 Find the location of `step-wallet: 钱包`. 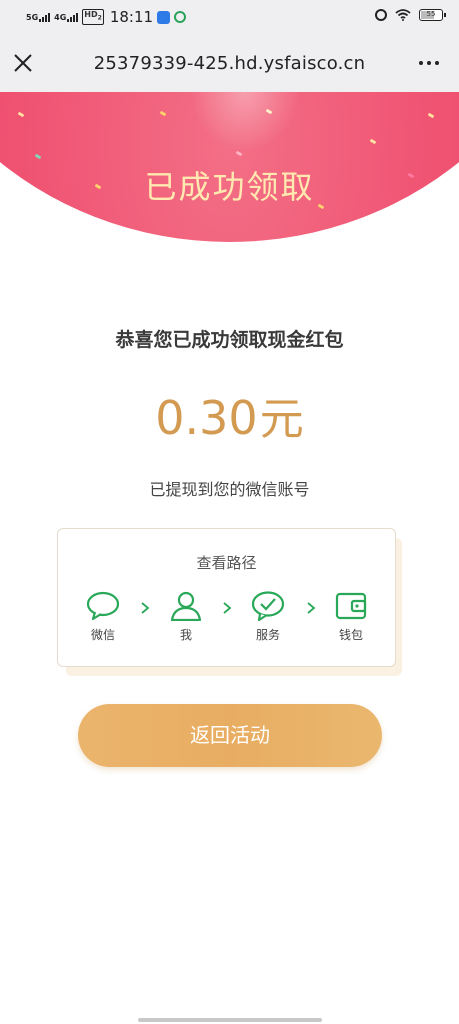

step-wallet: 钱包 is located at coordinates (351, 617).